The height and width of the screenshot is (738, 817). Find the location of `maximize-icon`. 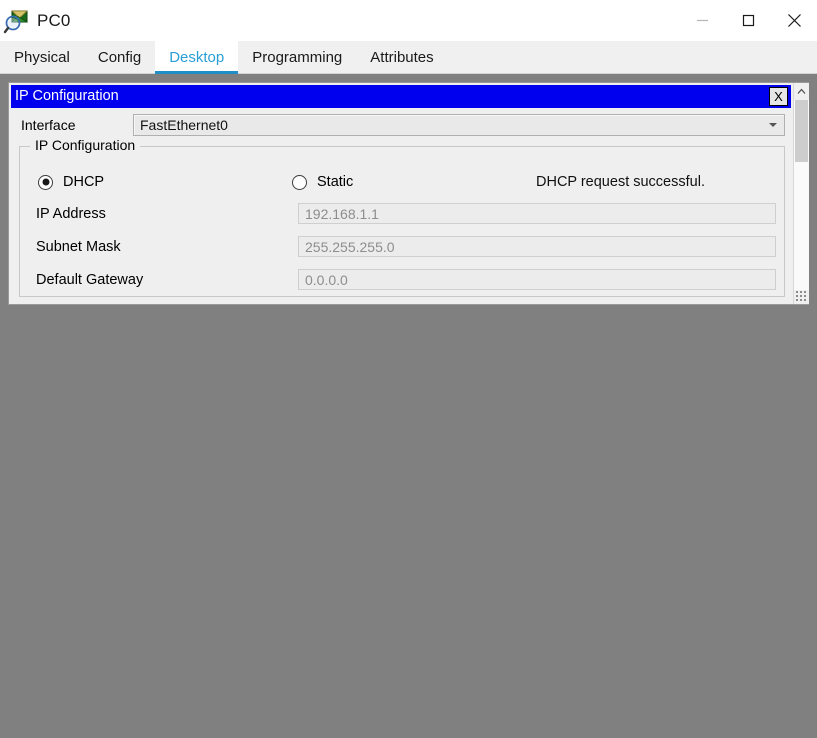

maximize-icon is located at coordinates (748, 20).